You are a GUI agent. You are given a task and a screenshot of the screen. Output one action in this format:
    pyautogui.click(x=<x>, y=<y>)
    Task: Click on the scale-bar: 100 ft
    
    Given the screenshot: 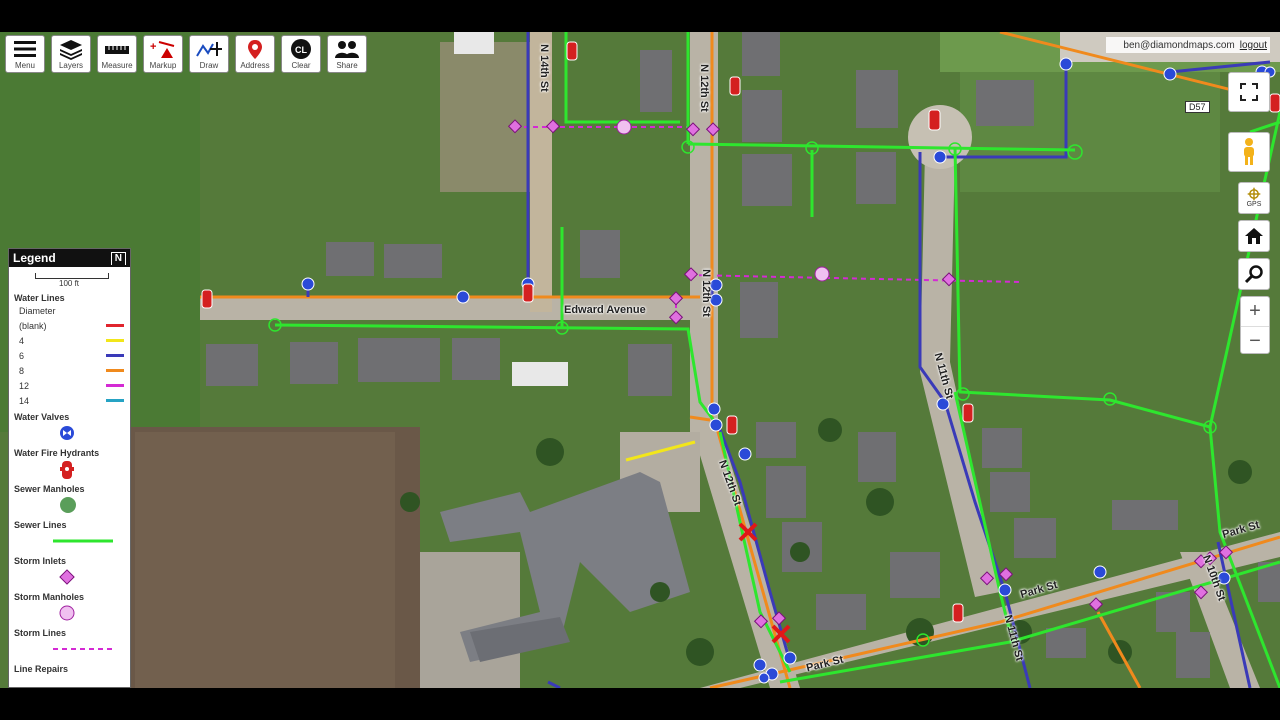 What is the action you would take?
    pyautogui.click(x=69, y=278)
    